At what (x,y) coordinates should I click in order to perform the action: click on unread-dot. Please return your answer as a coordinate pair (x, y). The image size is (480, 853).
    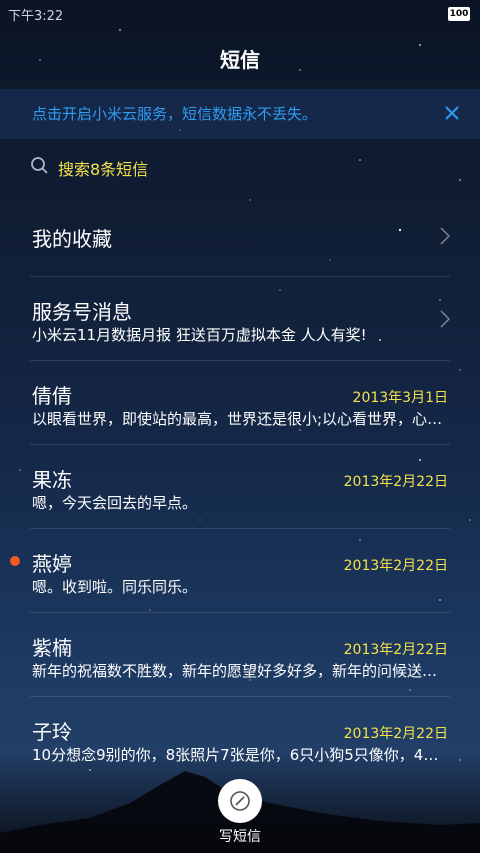
    Looking at the image, I should click on (15, 561).